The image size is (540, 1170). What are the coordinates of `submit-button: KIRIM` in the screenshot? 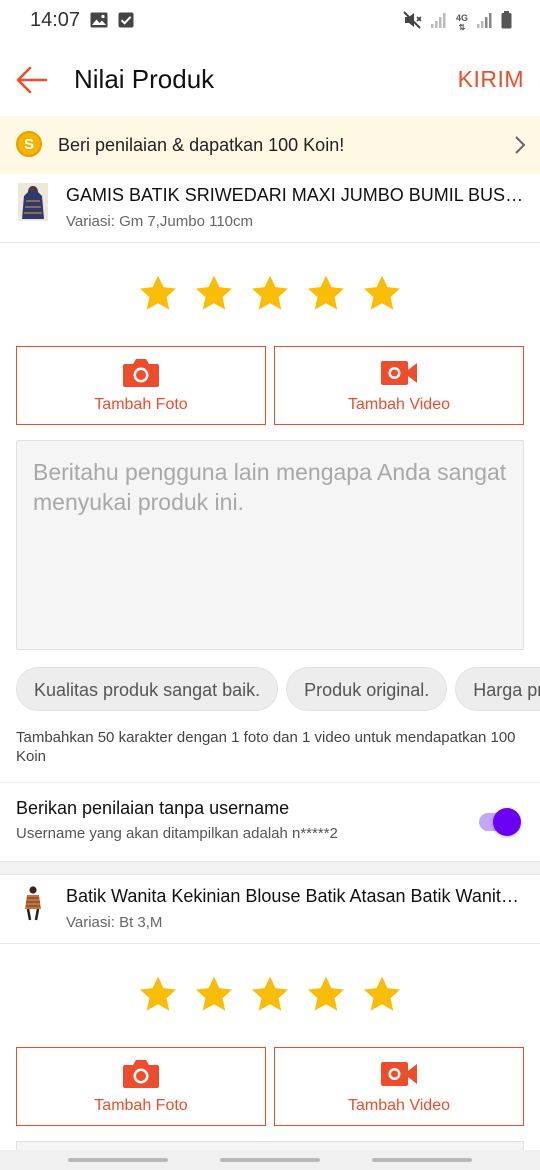 It's located at (491, 79).